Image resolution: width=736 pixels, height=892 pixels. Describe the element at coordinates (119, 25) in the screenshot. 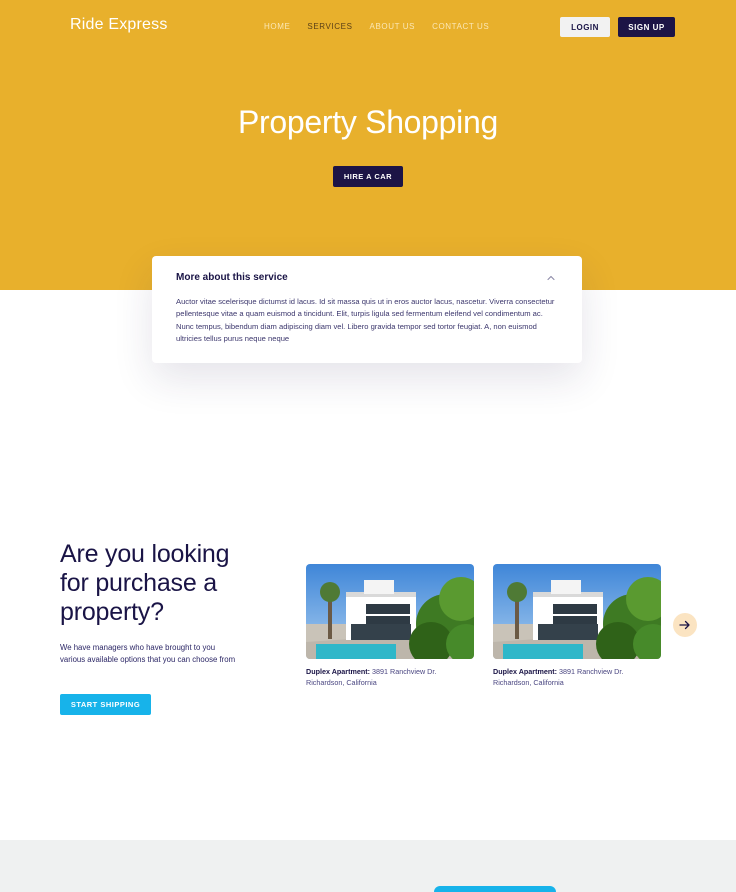

I see `logo: Ride Express` at that location.